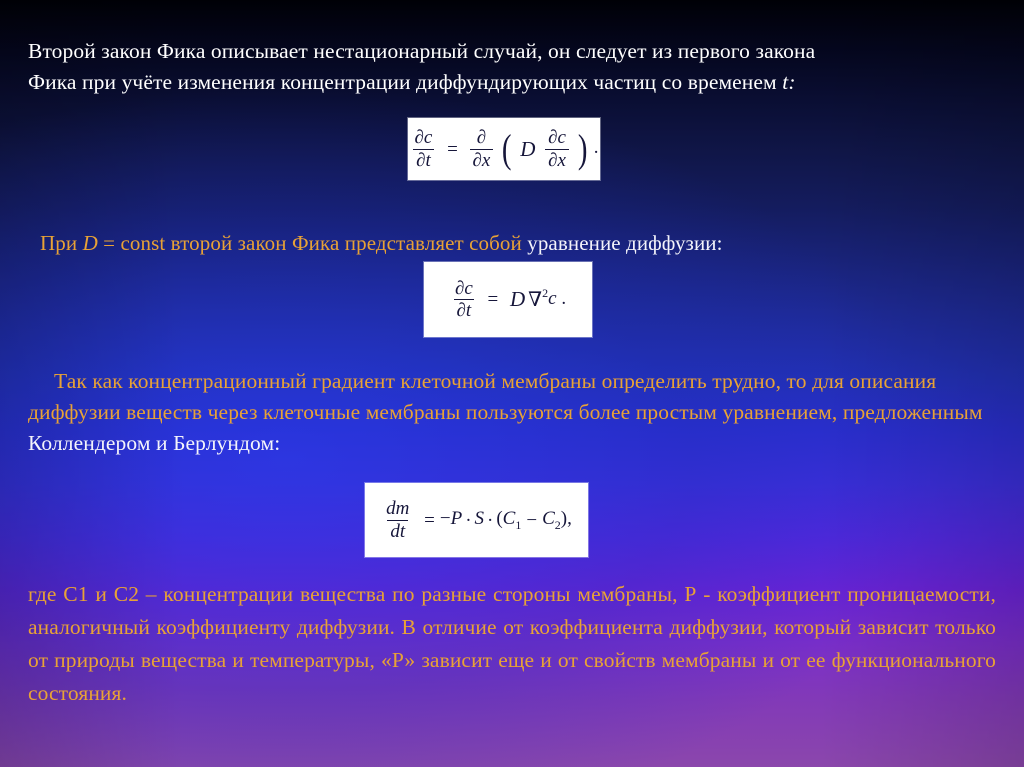 The height and width of the screenshot is (767, 1024). I want to click on f2-numerator: ∂c, so click(463, 288).